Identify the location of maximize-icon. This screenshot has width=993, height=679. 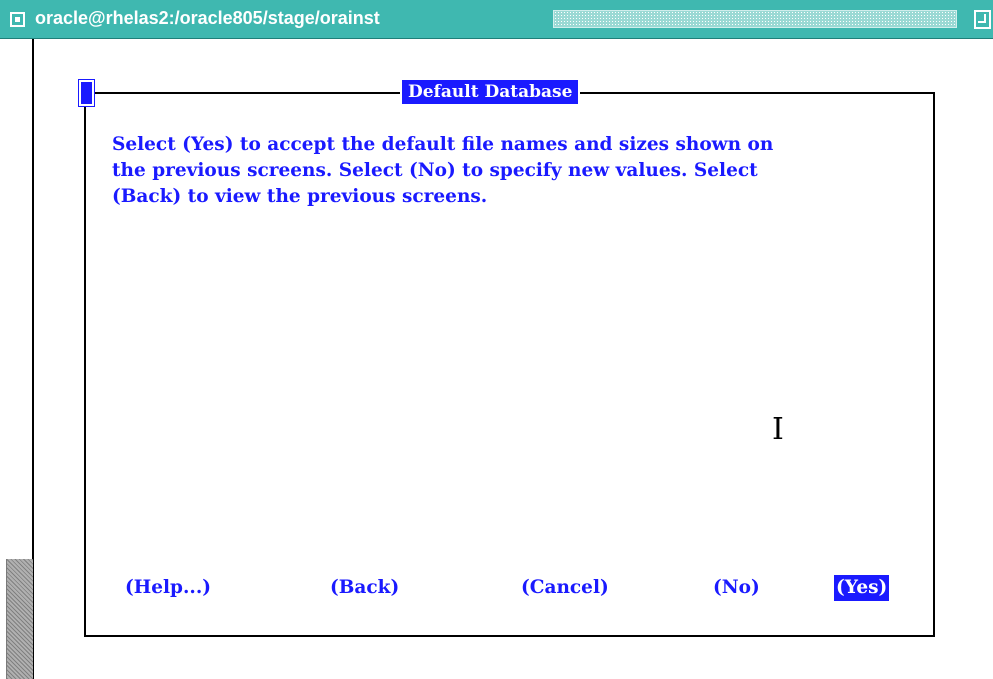
(982, 19).